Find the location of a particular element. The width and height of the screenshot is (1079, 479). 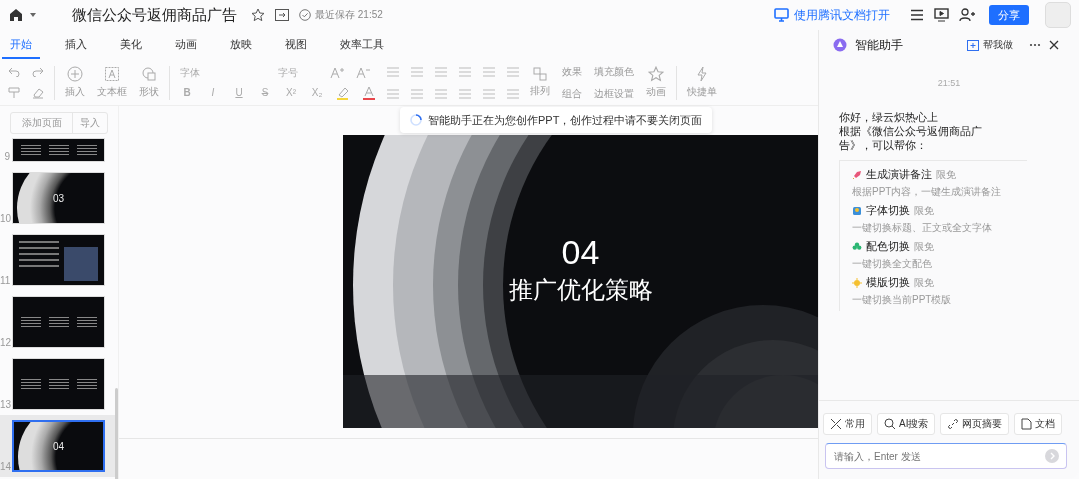

thumbnail-heading: 03 is located at coordinates (58, 198).